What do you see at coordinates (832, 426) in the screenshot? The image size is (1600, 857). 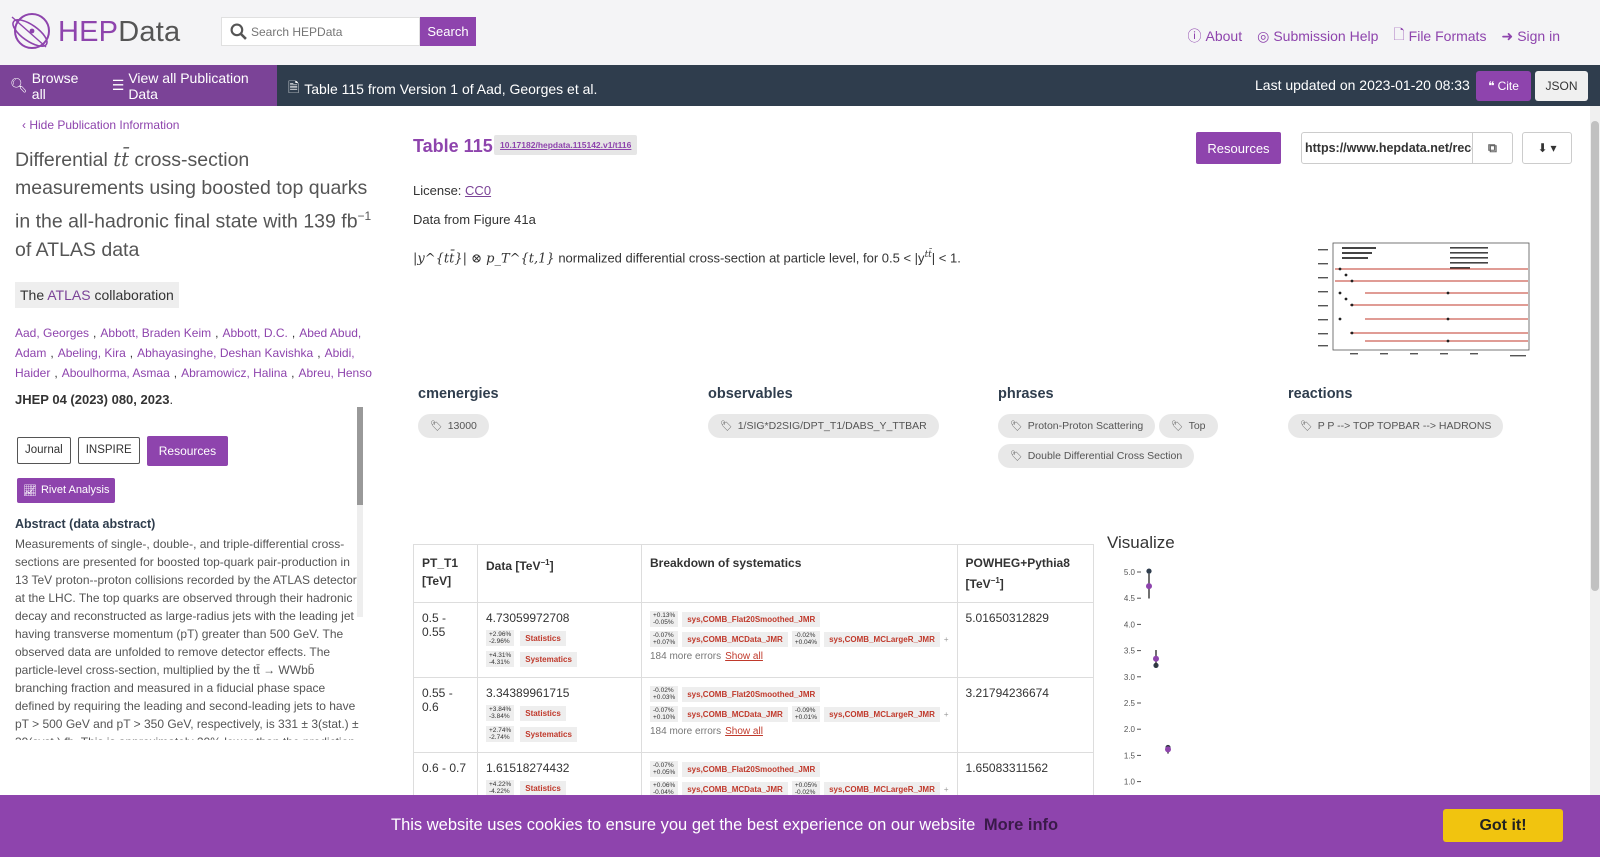 I see `chip-label: 1/SIG*D2SIG/DPT_T1/DABS_Y_TTBAR` at bounding box center [832, 426].